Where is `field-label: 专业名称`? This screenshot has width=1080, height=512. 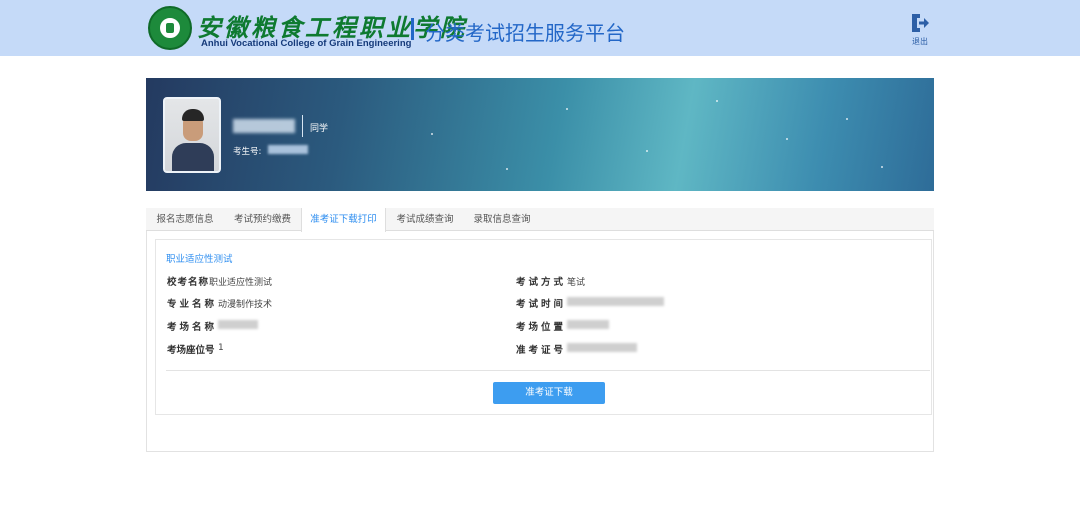 field-label: 专业名称 is located at coordinates (192, 304).